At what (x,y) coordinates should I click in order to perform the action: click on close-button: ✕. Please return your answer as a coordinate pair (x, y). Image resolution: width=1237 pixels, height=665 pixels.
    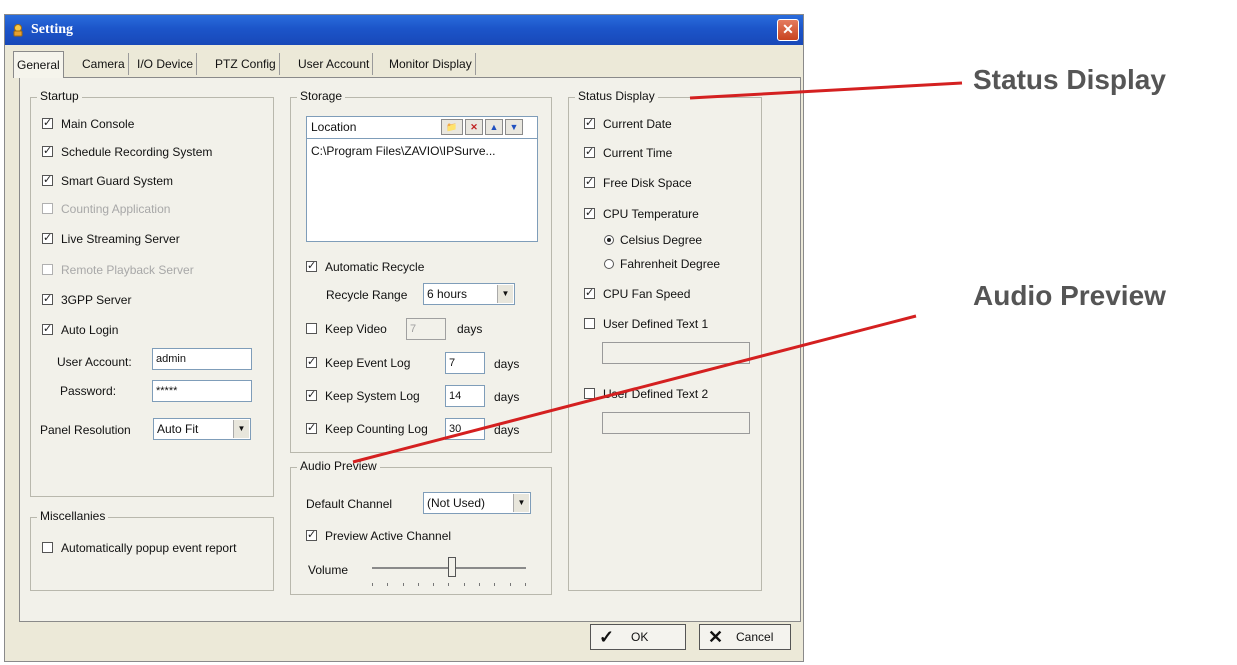
    Looking at the image, I should click on (788, 30).